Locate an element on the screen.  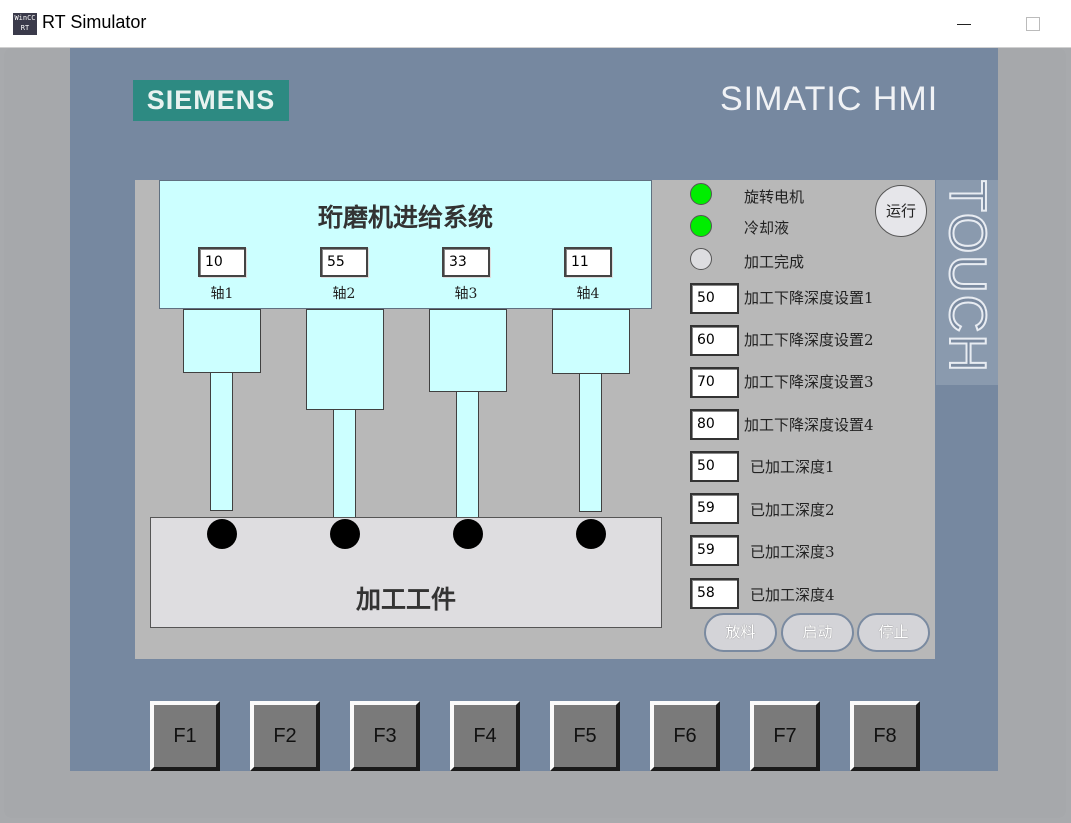
axis-3-tool-dot is located at coordinates (468, 534).